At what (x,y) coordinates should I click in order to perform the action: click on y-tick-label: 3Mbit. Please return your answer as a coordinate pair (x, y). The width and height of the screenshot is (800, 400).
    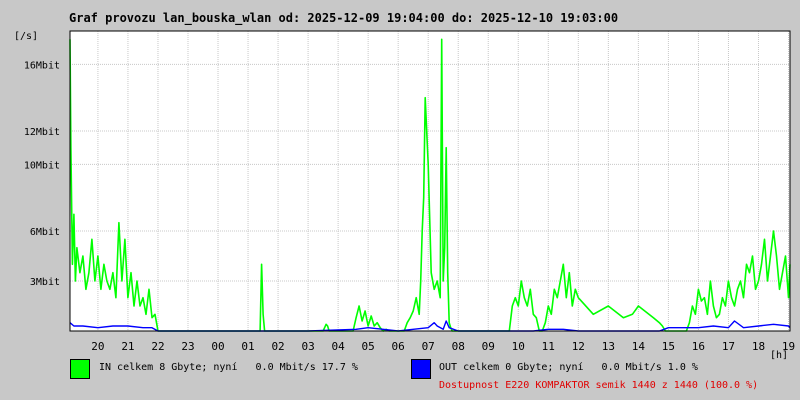
    Looking at the image, I should click on (45, 282).